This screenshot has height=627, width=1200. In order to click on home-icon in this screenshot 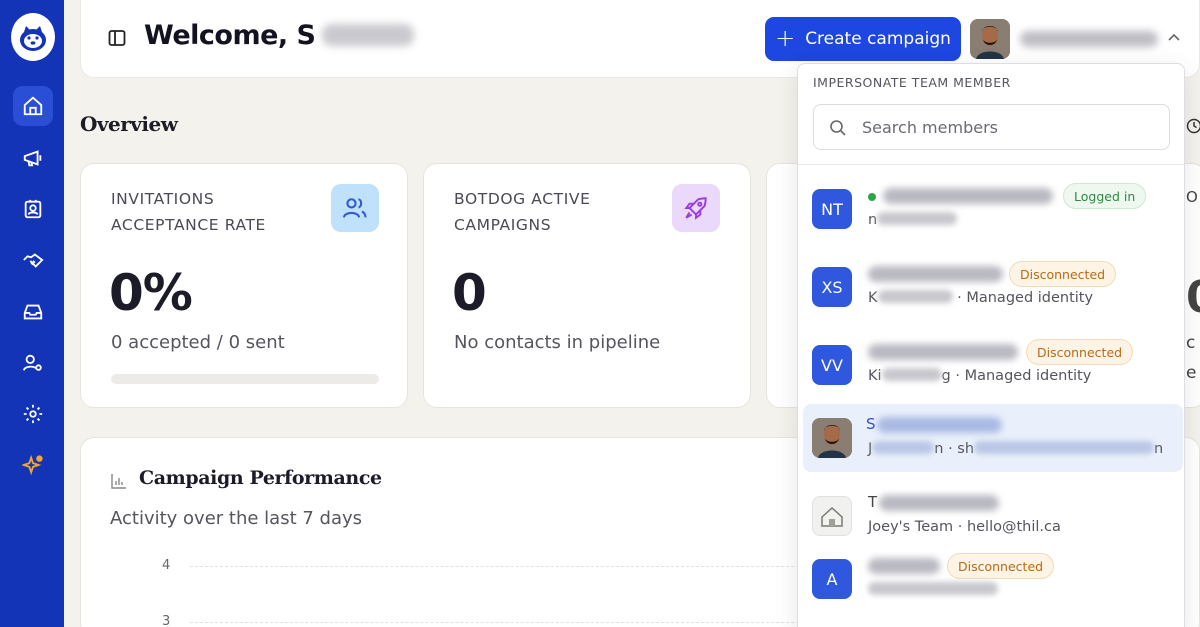, I will do `click(33, 106)`.